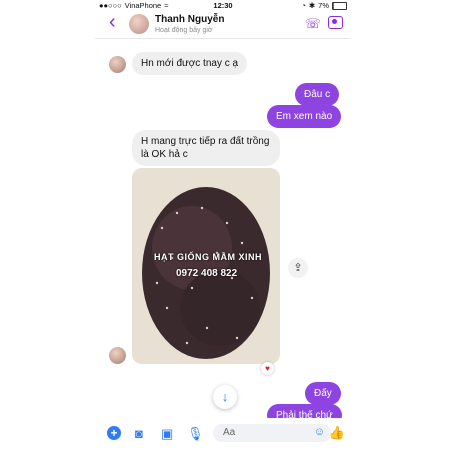  What do you see at coordinates (323, 393) in the screenshot?
I see `message-outgoing: Đấy` at bounding box center [323, 393].